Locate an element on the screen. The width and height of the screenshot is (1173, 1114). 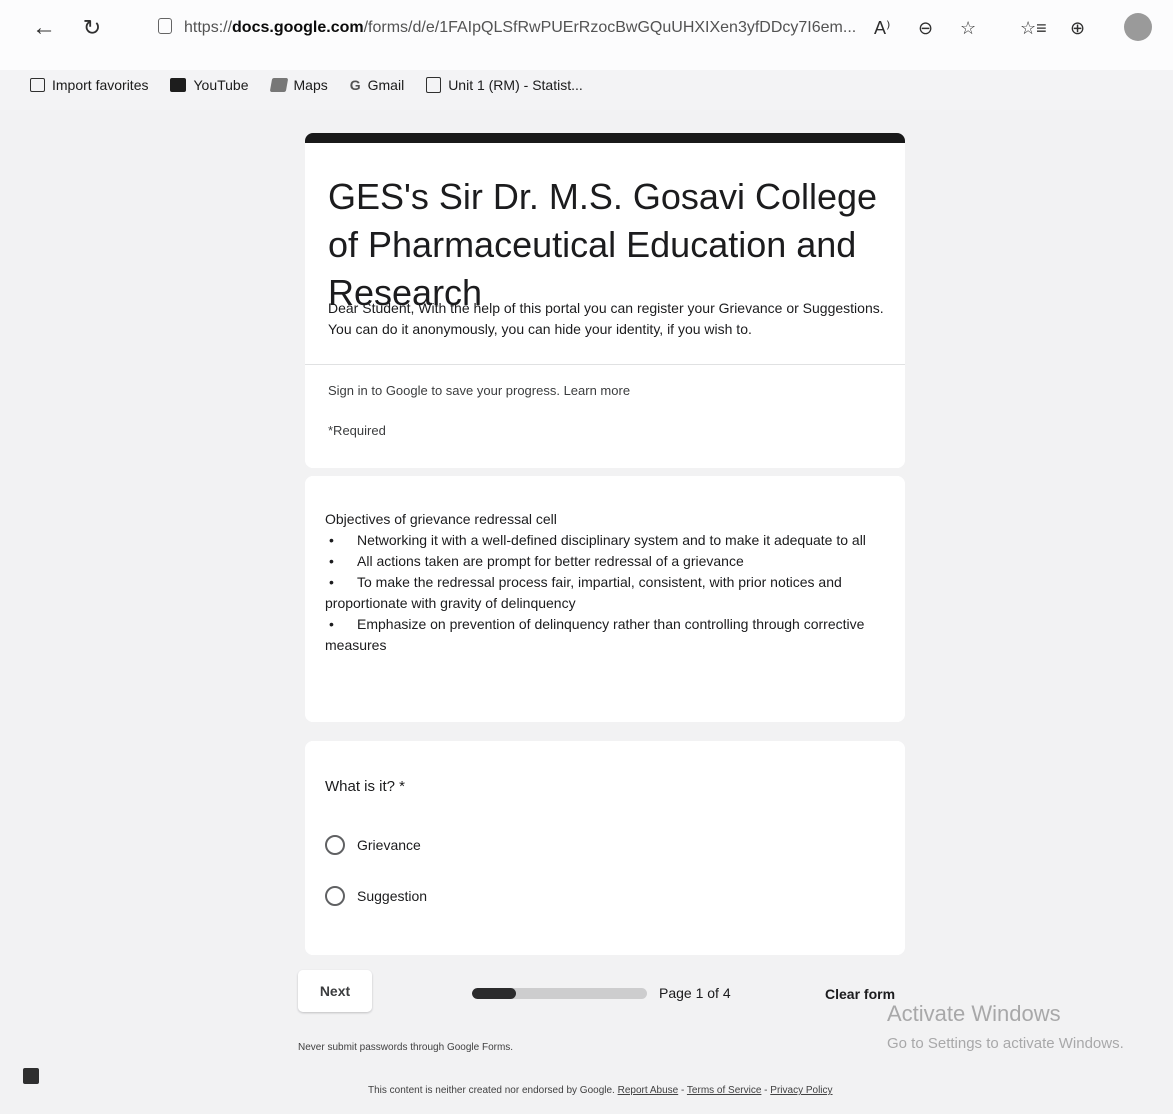
question-card: What is it? * Grievance Suggestion is located at coordinates (605, 848).